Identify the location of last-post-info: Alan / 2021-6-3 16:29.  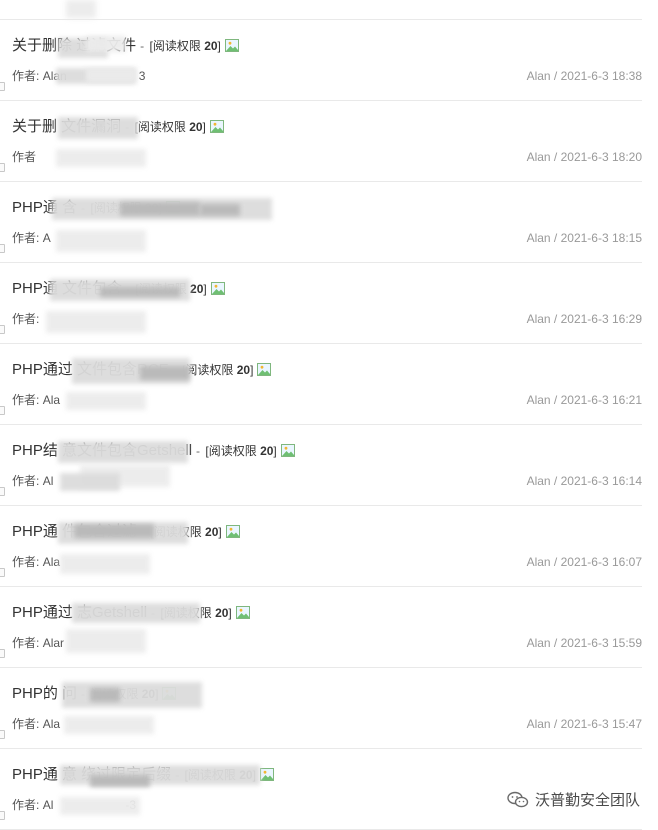
(584, 319).